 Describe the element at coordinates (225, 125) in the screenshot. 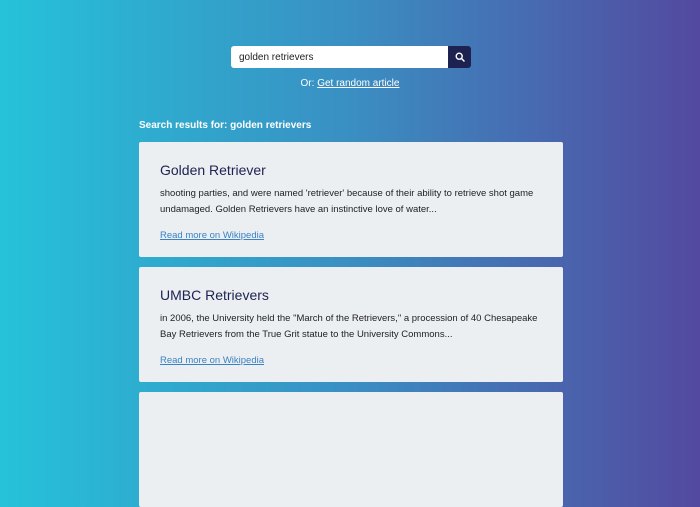

I see `results-heading: Search results for: golden retrievers` at that location.